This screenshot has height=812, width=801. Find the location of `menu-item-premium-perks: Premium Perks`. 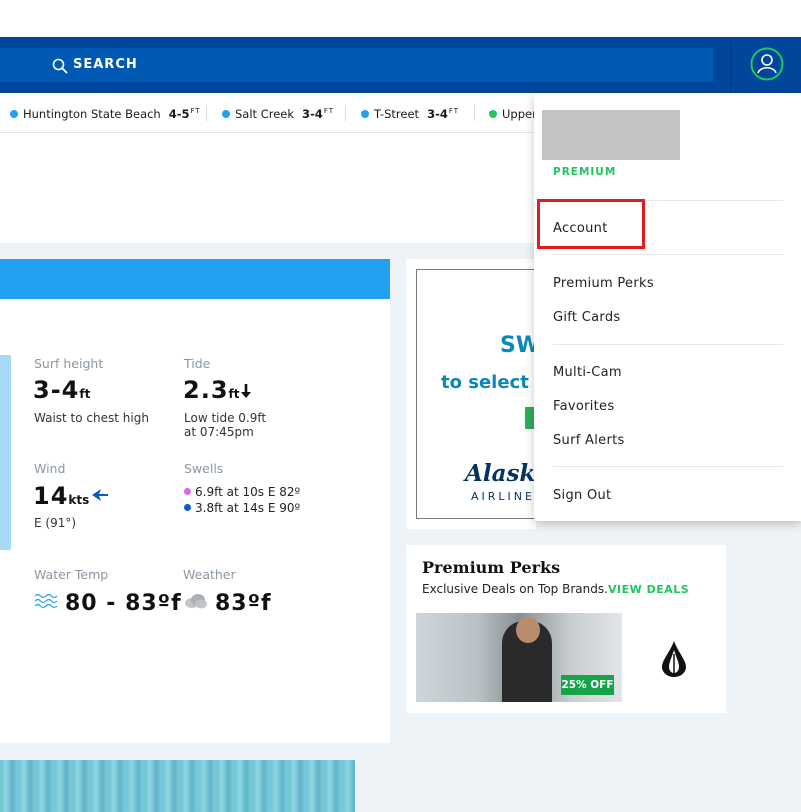

menu-item-premium-perks: Premium Perks is located at coordinates (603, 283).